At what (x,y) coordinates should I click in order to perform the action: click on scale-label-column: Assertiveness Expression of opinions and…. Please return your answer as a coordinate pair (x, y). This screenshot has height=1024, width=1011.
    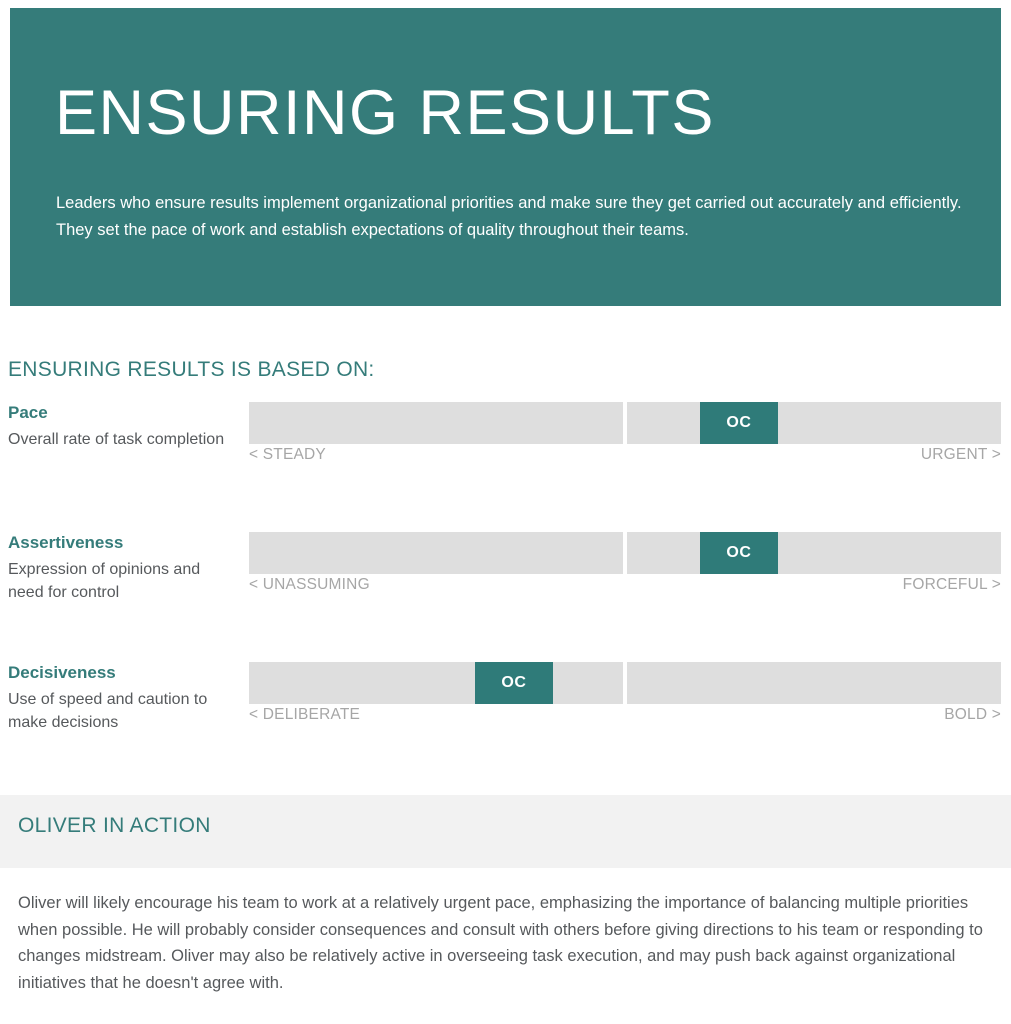
    Looking at the image, I should click on (124, 568).